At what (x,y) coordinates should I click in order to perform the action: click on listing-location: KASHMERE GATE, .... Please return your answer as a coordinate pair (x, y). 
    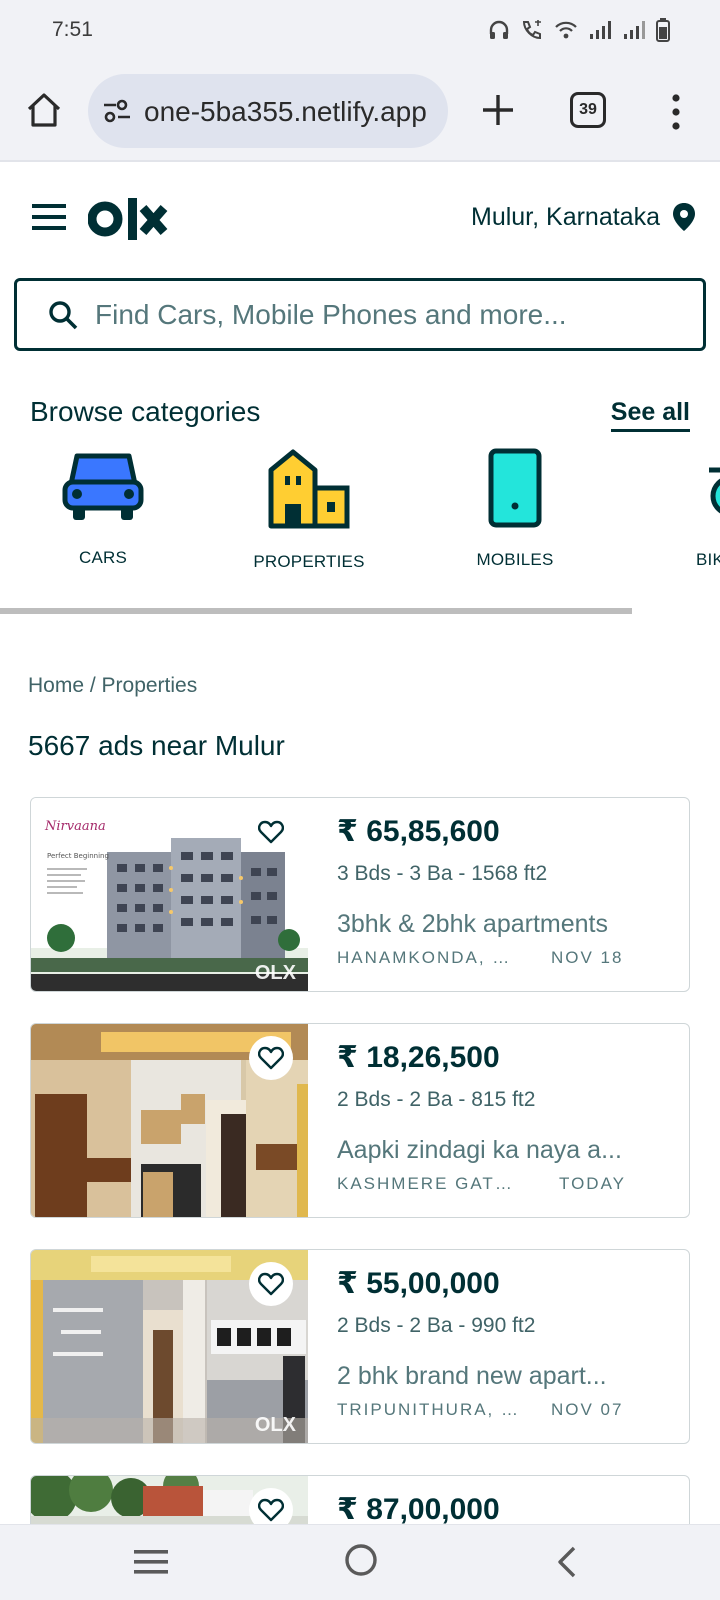
    Looking at the image, I should click on (430, 1183).